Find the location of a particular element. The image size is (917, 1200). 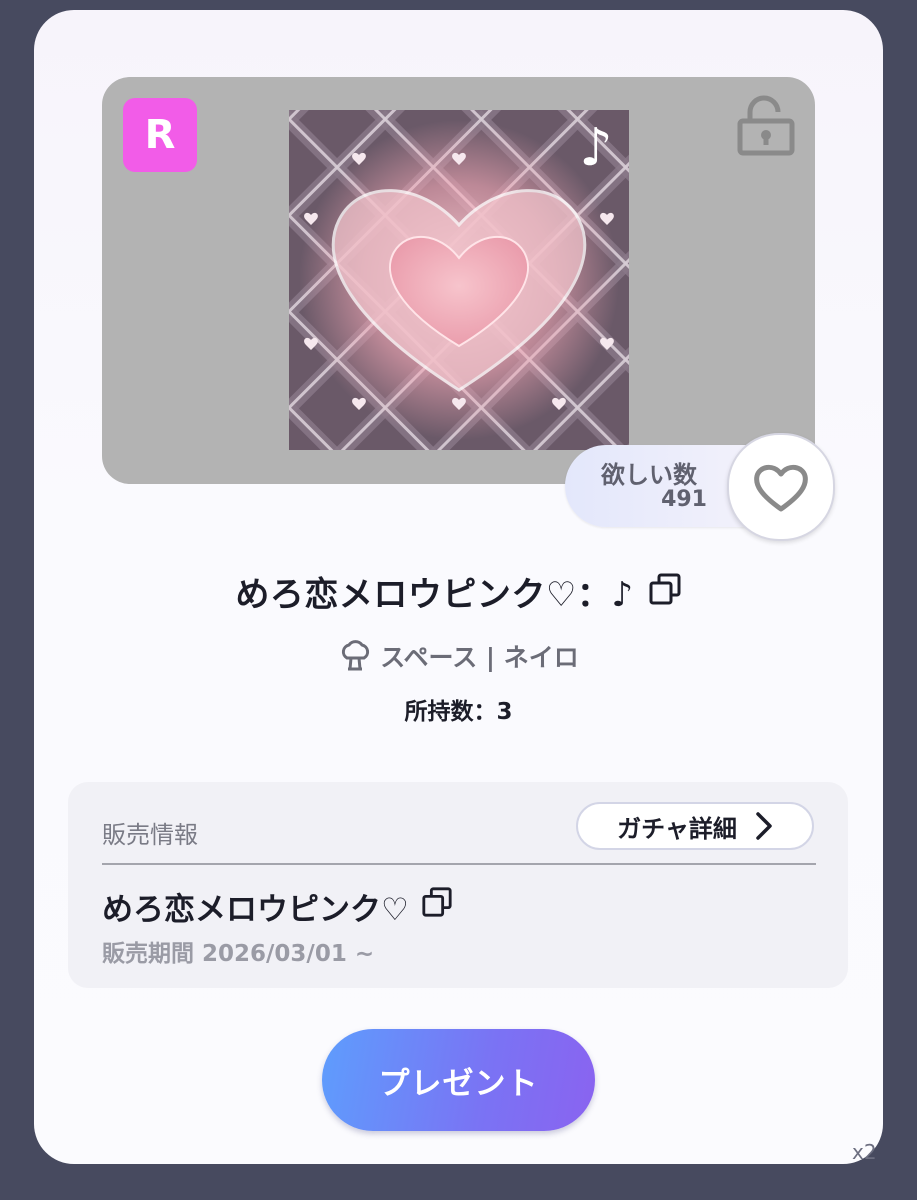

item-title: めろ恋メロウピンク♡：♪ is located at coordinates (434, 594).